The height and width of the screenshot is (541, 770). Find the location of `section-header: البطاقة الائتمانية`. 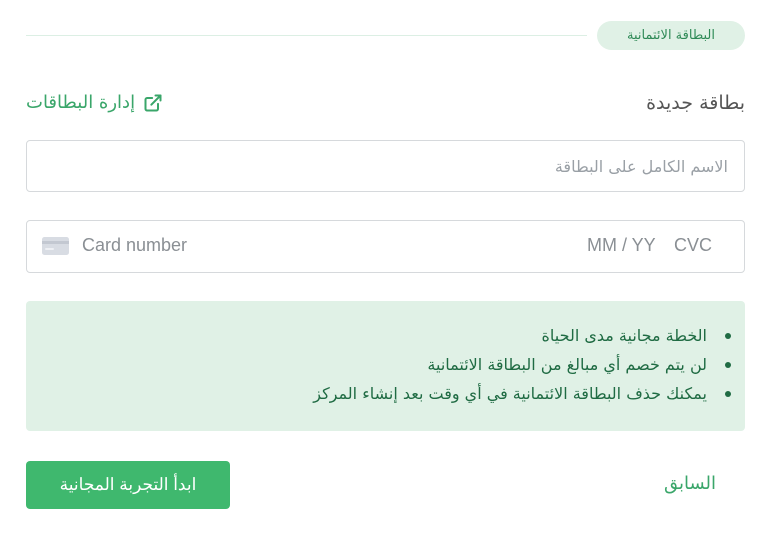

section-header: البطاقة الائتمانية is located at coordinates (385, 36).